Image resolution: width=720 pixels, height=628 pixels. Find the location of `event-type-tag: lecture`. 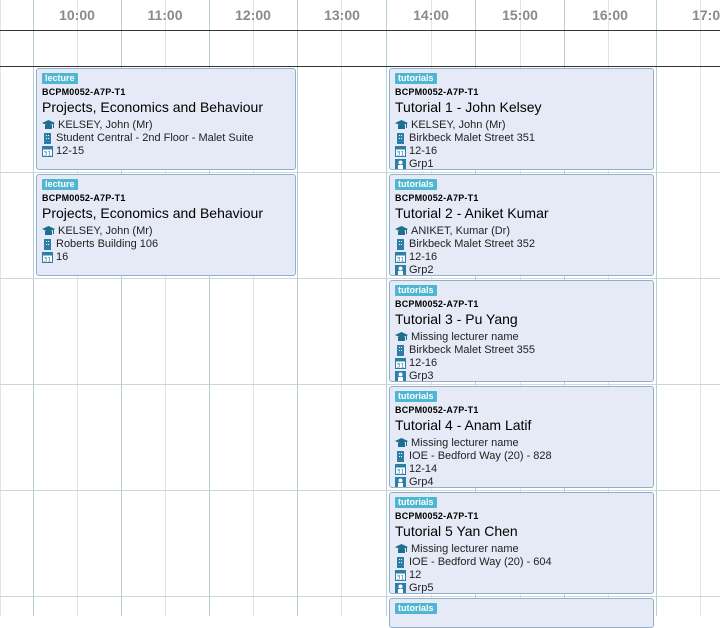

event-type-tag: lecture is located at coordinates (60, 78).